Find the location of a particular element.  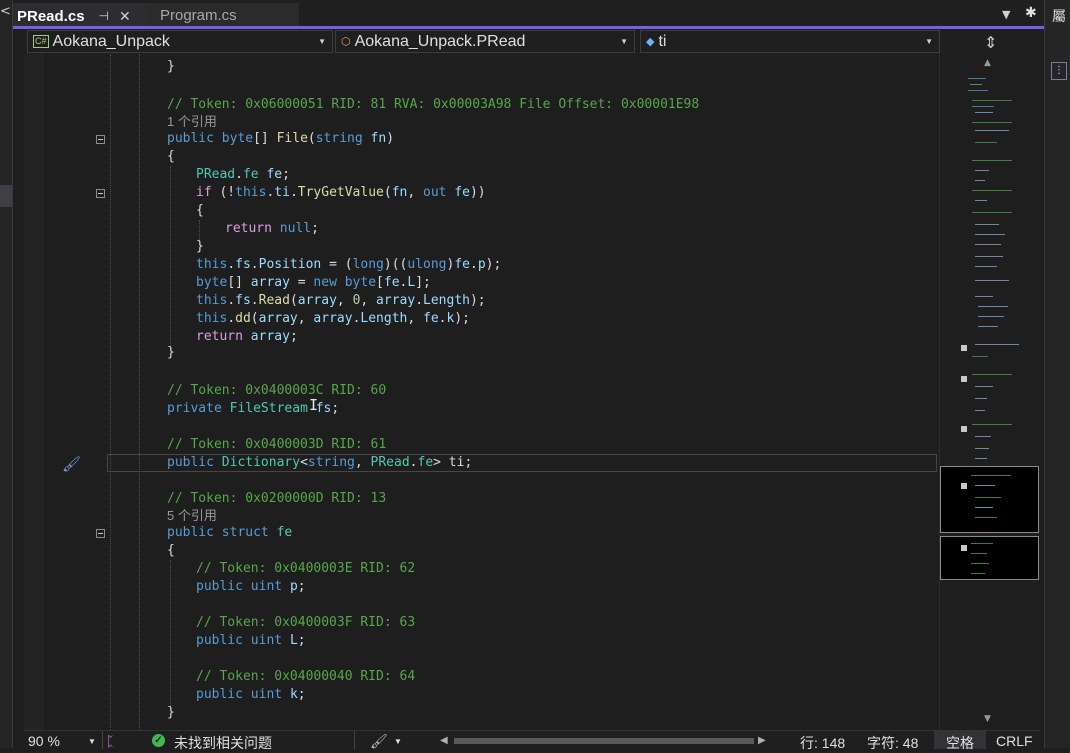

property-grid-icon: ⋮ is located at coordinates (1059, 71).